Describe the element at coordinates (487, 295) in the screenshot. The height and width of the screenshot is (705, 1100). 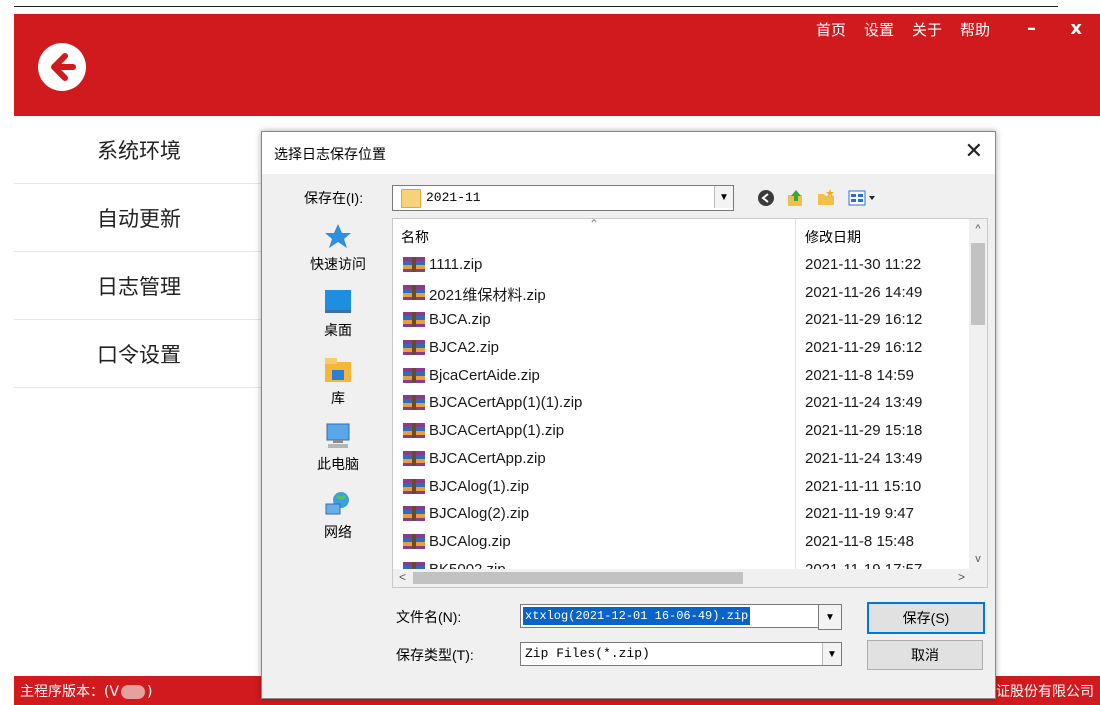
I see `file-name: 2021维保材料.zip` at that location.